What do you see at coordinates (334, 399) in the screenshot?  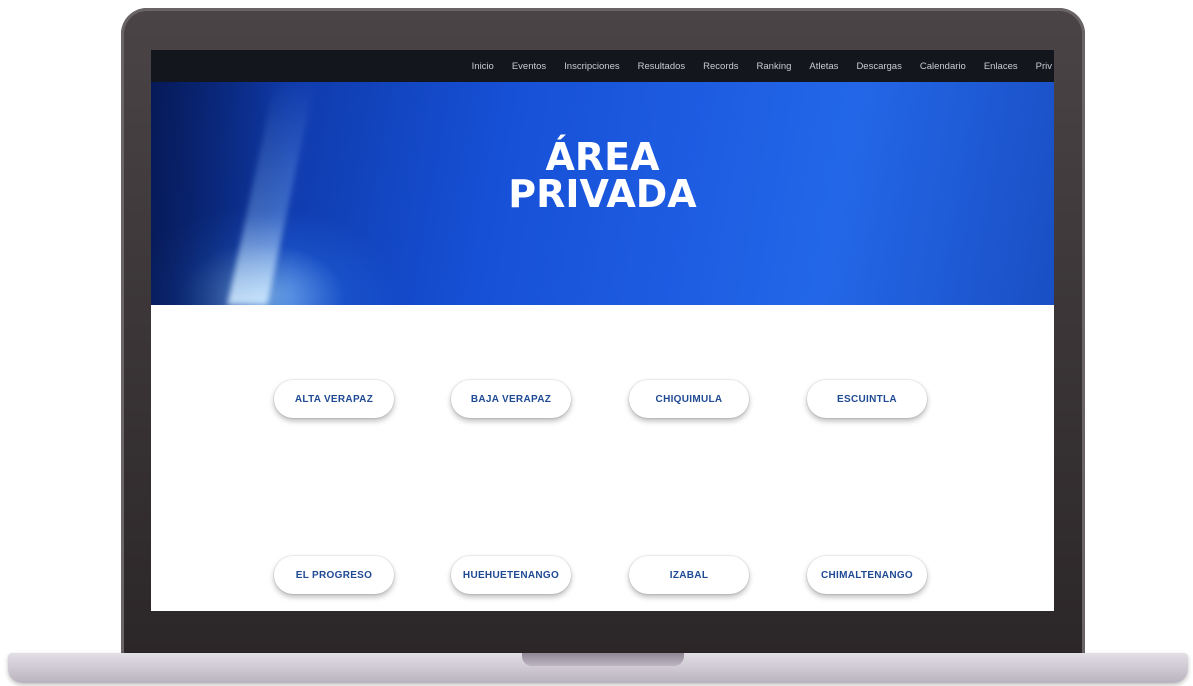 I see `department-button-alta-verapaz: ALTA VERAPAZ` at bounding box center [334, 399].